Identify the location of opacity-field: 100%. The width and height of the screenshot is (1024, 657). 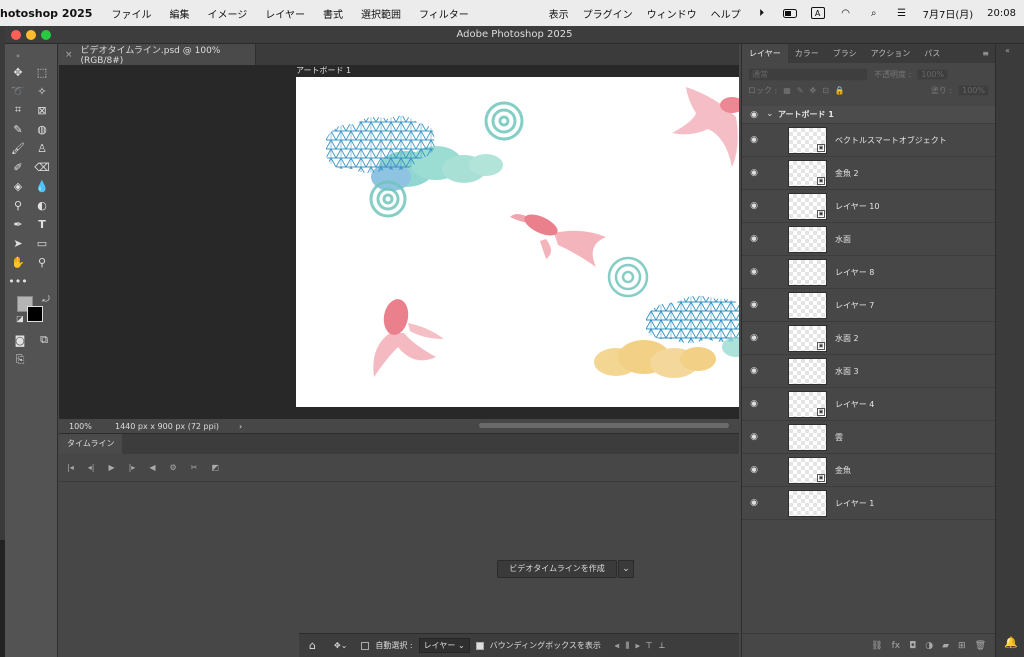
(933, 74).